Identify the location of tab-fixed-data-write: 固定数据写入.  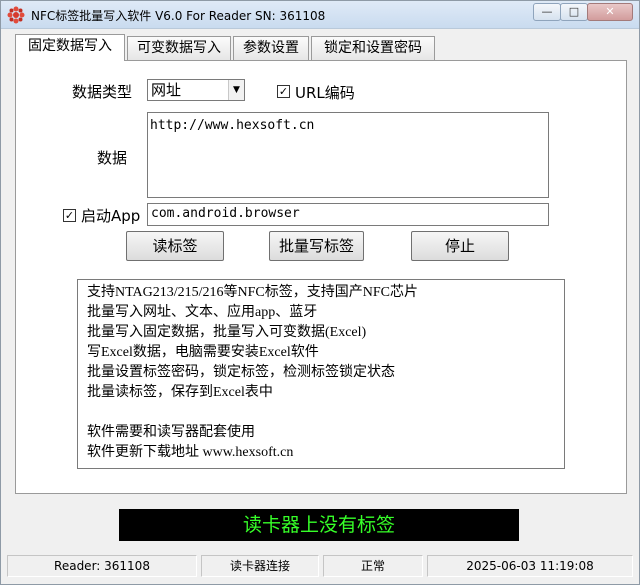
(70, 47).